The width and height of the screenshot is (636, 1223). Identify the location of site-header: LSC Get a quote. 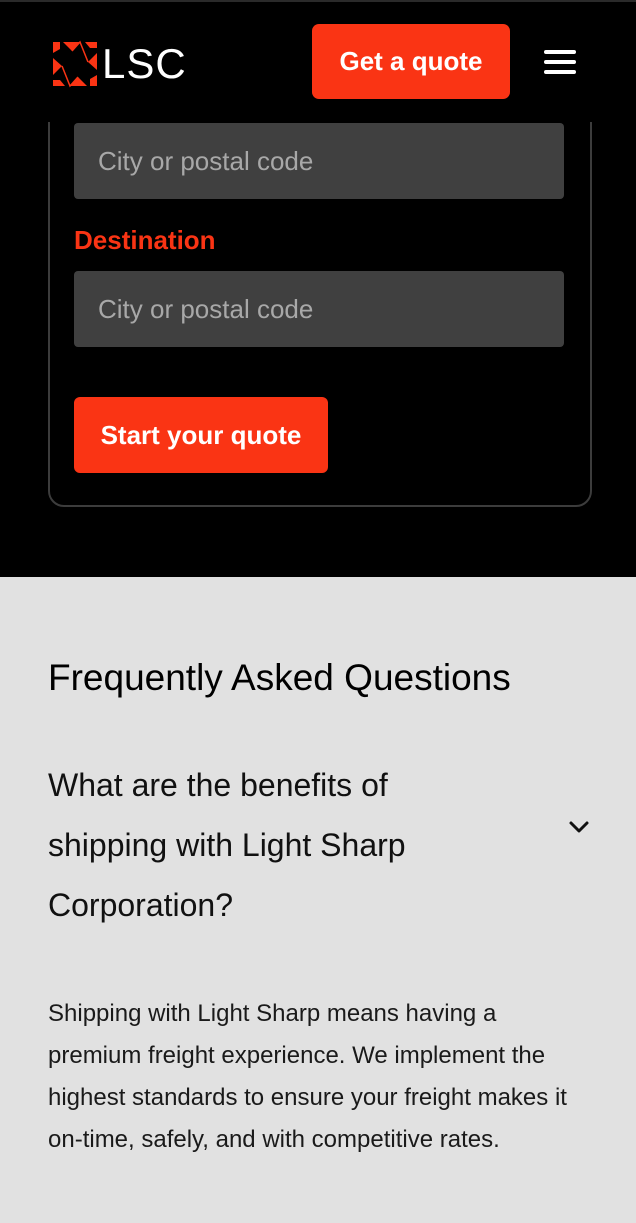
(318, 61).